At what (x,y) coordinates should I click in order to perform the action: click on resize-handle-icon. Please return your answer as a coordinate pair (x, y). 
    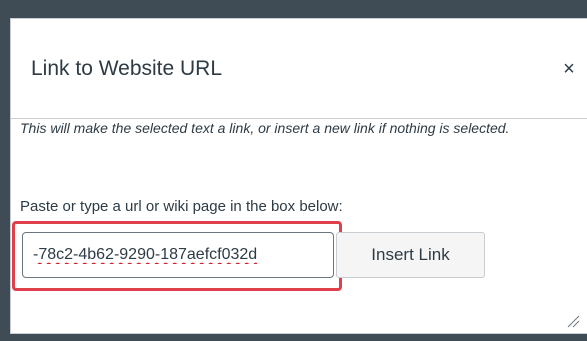
    Looking at the image, I should click on (573, 321).